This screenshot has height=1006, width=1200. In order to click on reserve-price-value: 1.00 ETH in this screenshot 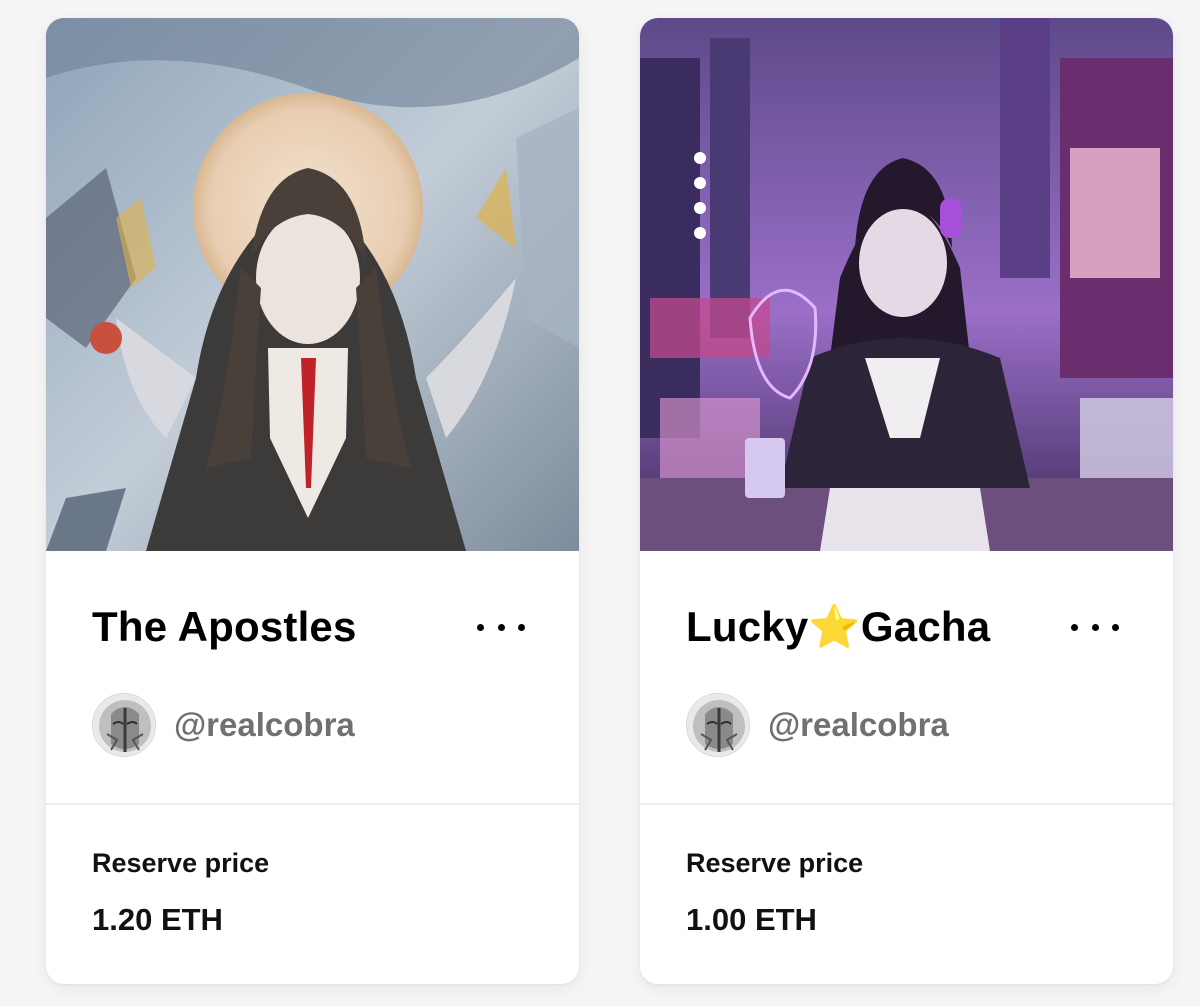, I will do `click(751, 919)`.